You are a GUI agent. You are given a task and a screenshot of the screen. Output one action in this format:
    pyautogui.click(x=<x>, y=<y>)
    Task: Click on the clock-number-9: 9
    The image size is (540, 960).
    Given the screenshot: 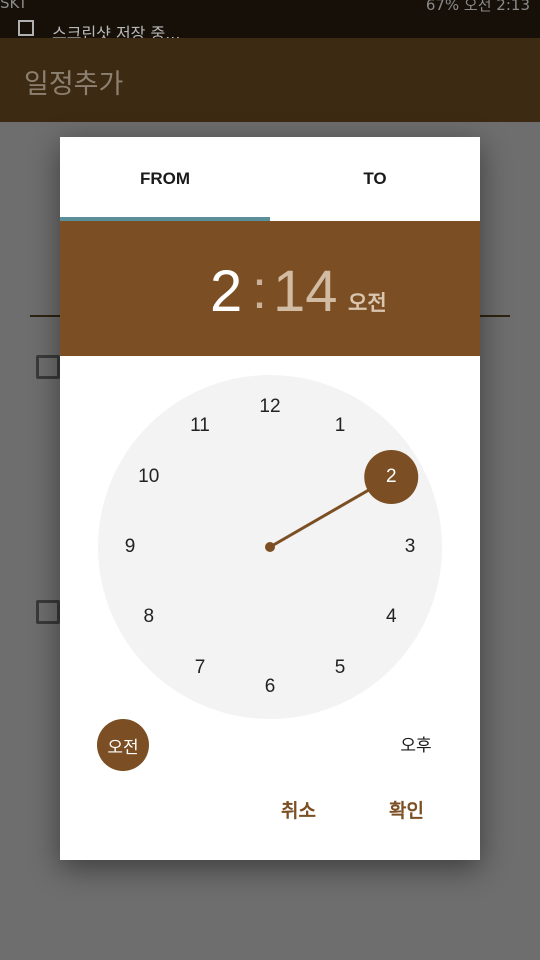 What is the action you would take?
    pyautogui.click(x=130, y=547)
    